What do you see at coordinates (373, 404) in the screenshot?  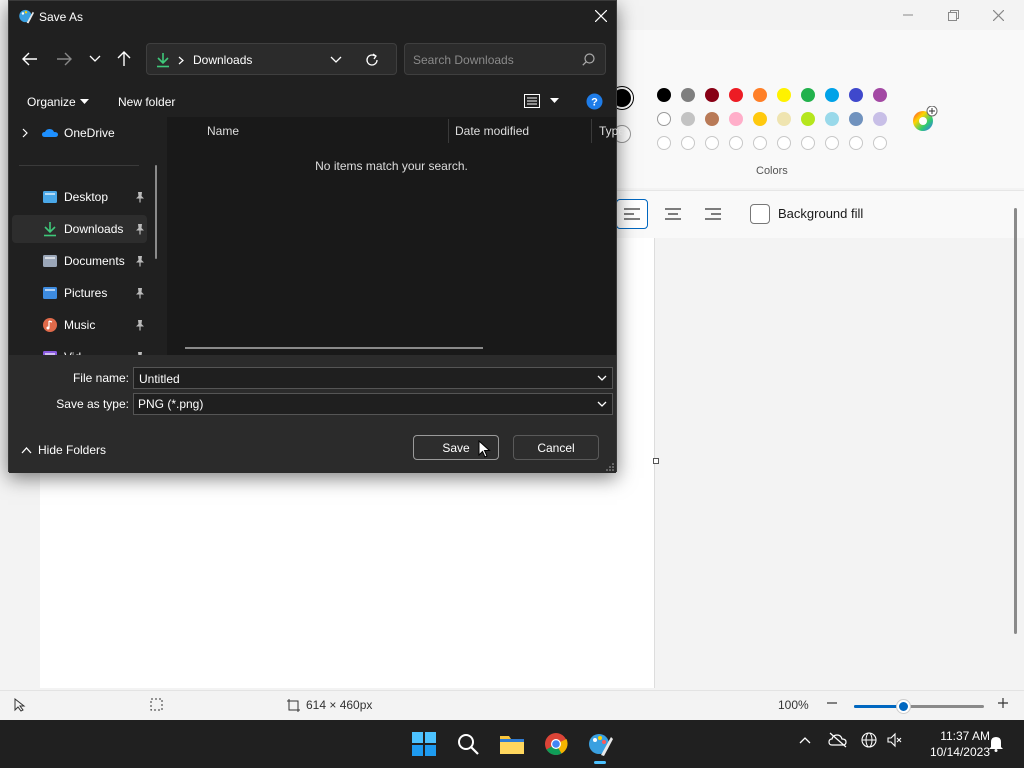 I see `save-as-type-select: PNG (*.png)` at bounding box center [373, 404].